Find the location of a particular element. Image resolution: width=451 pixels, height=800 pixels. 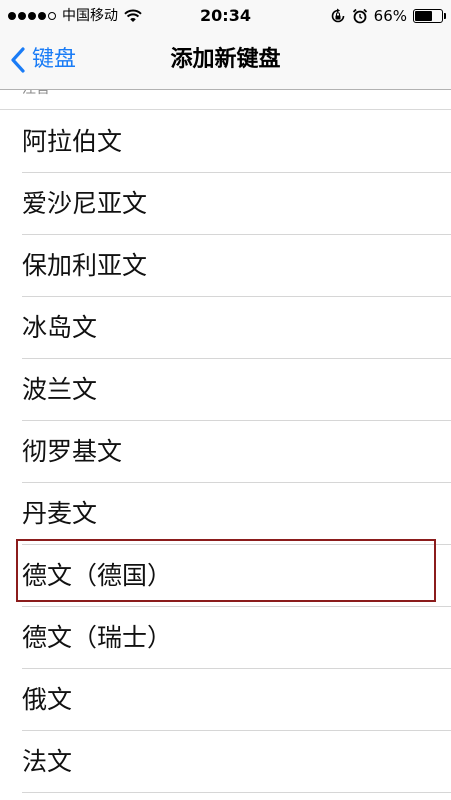

list-item-label: 德文（德国） is located at coordinates (97, 575).